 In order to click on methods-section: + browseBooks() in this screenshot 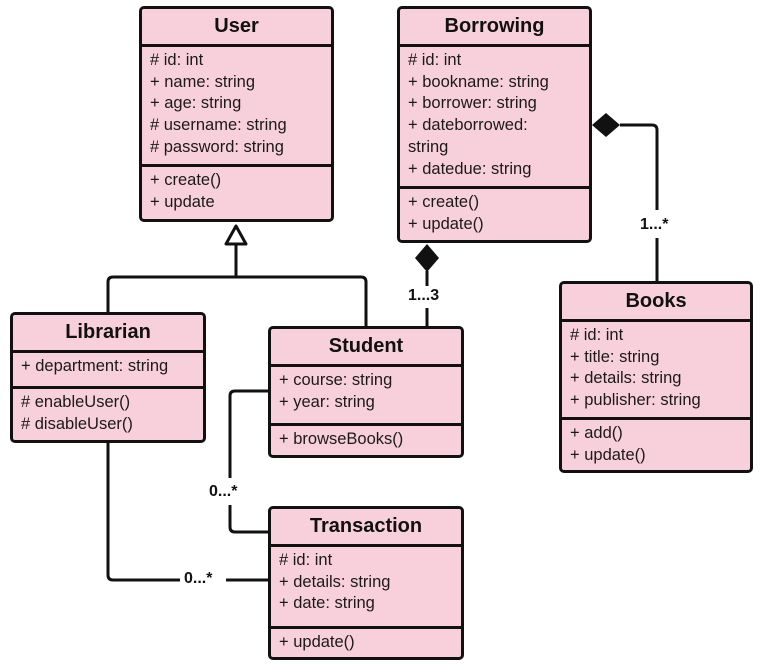, I will do `click(366, 438)`.